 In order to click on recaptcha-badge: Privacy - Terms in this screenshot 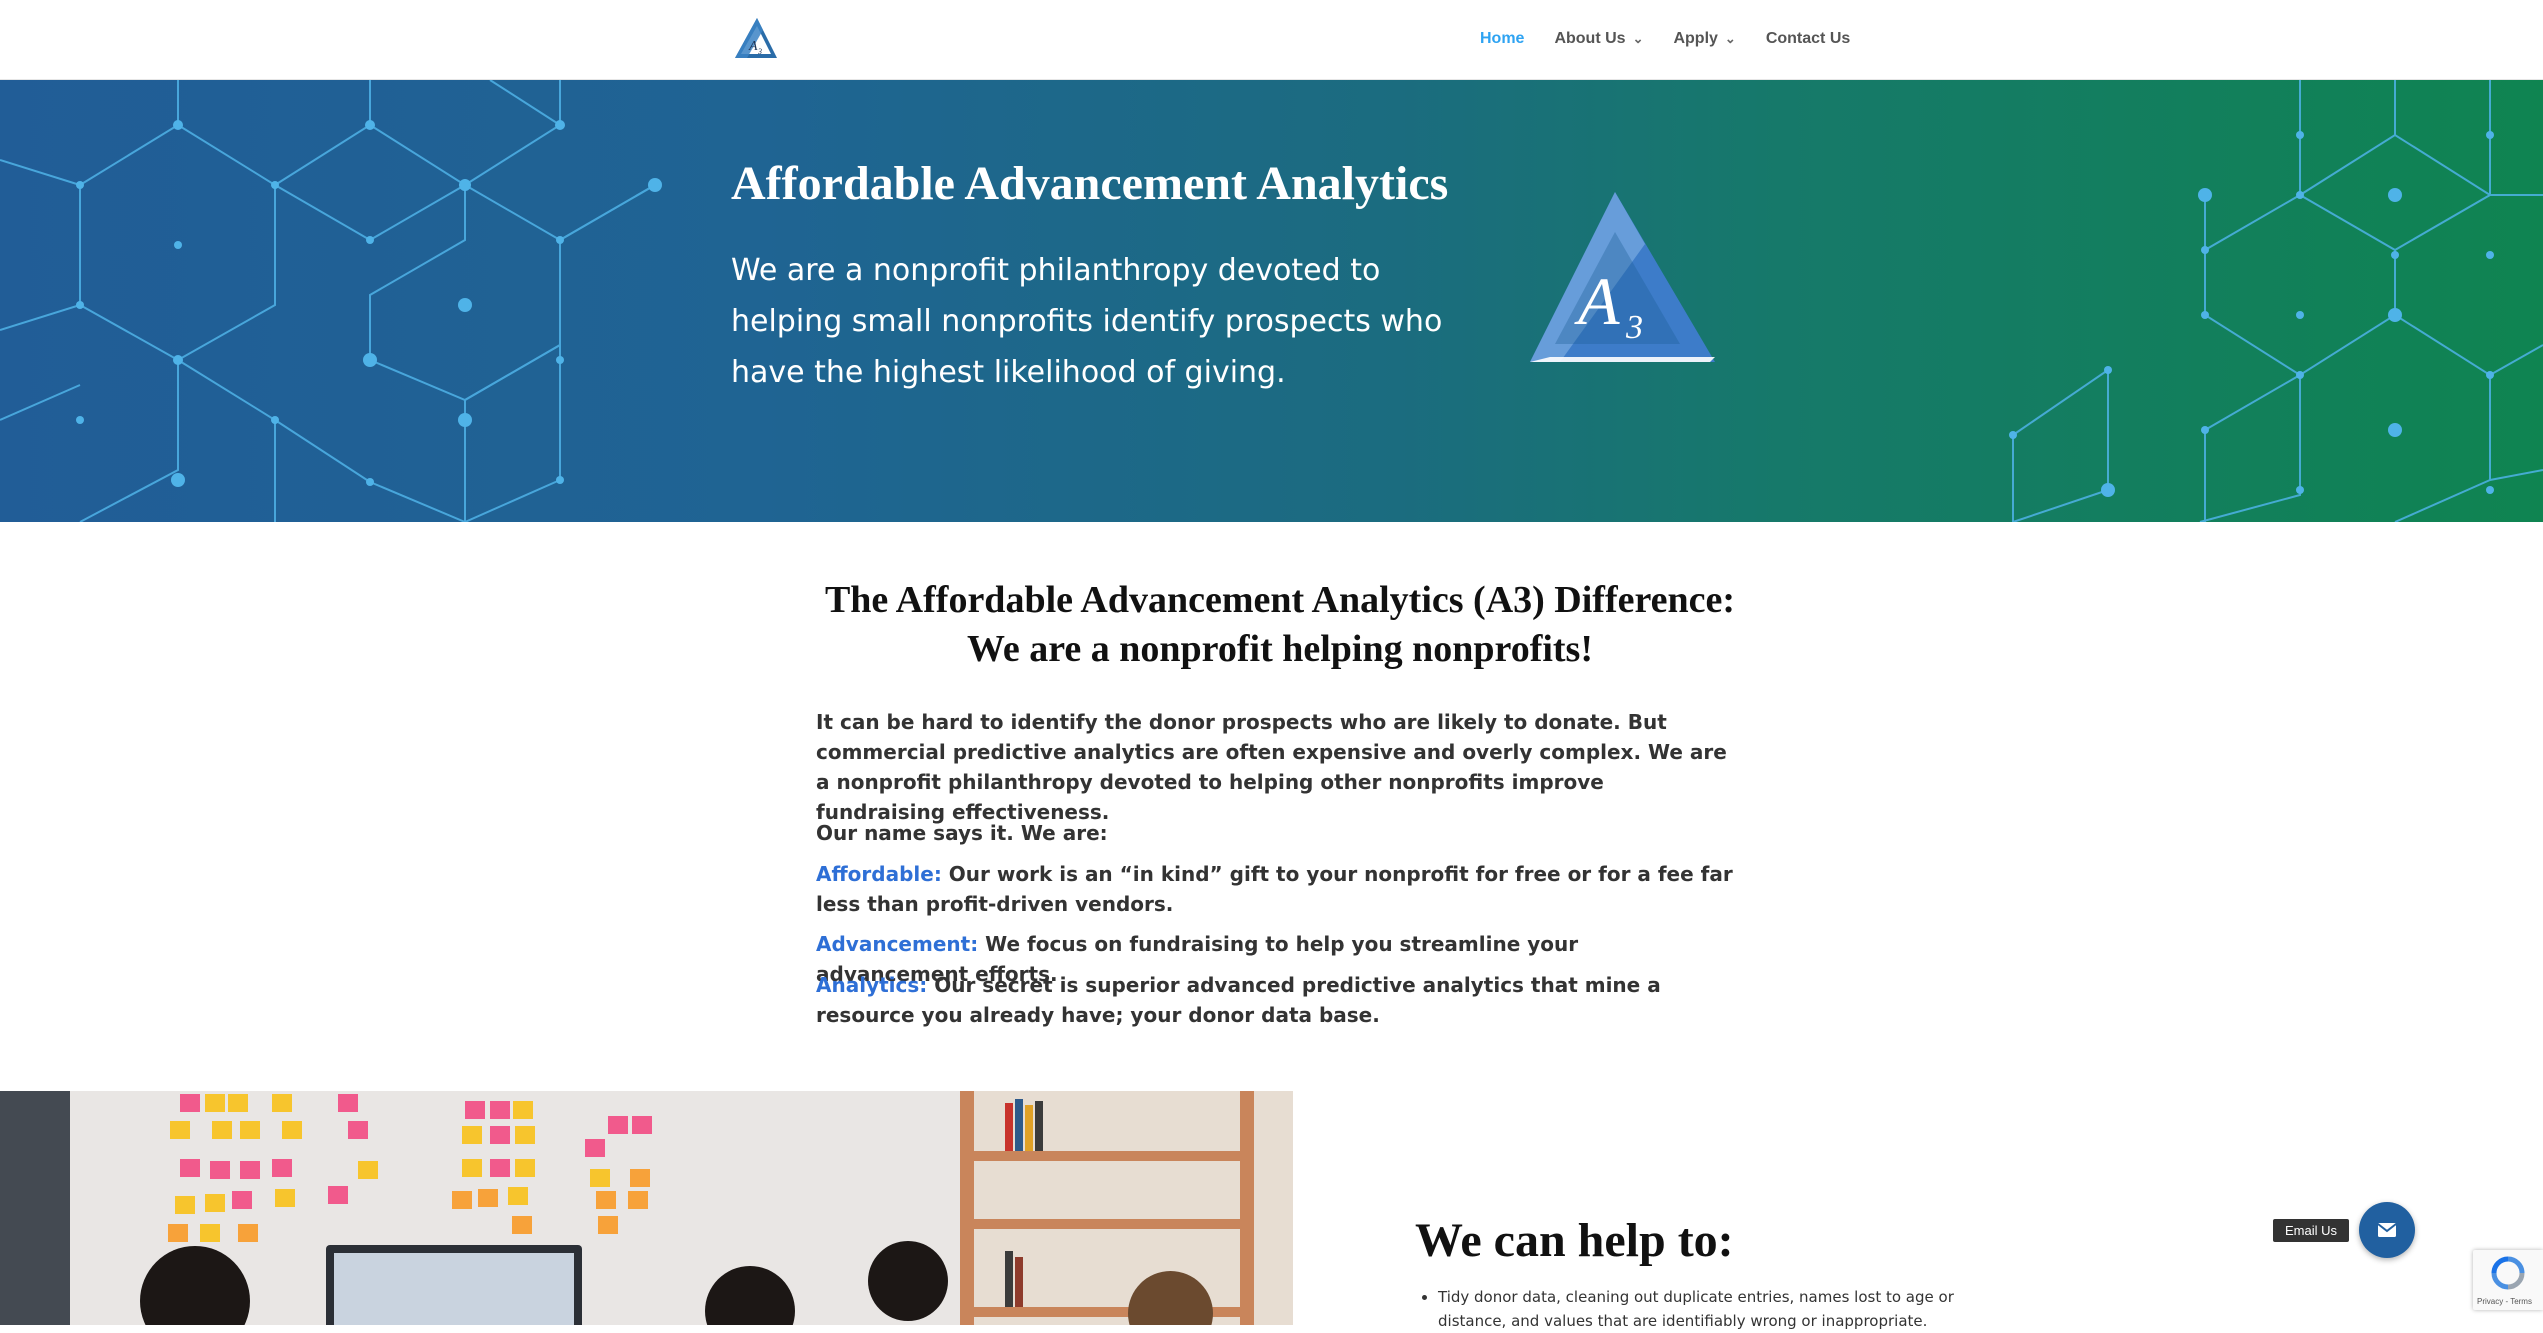, I will do `click(2508, 1280)`.